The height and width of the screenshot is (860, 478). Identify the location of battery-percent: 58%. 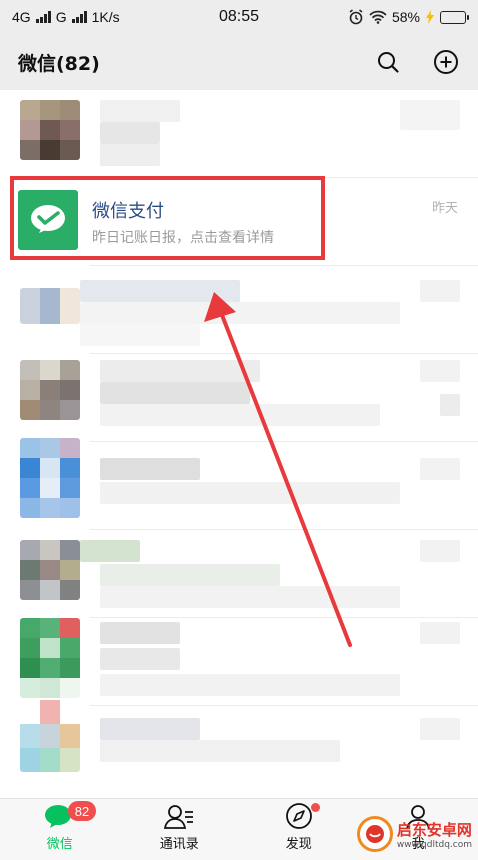
(405, 17).